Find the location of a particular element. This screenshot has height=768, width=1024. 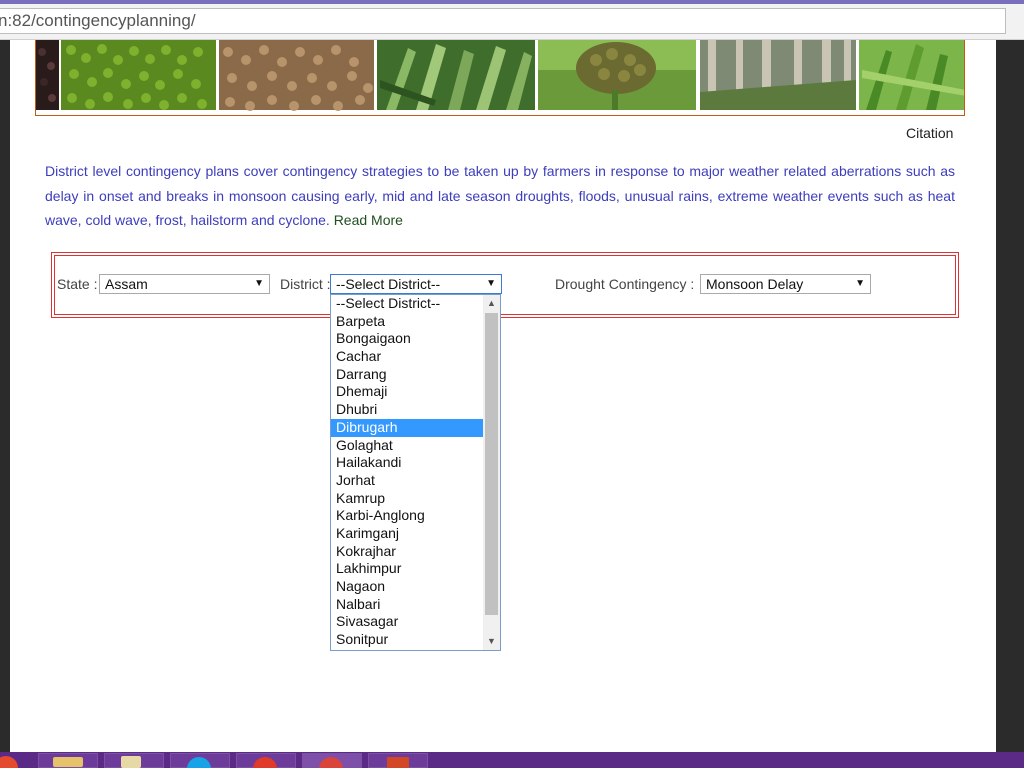

citation-link: Citation is located at coordinates (929, 133).